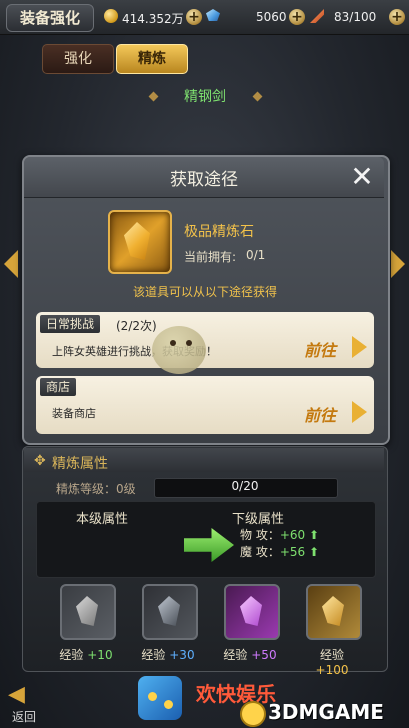 The height and width of the screenshot is (728, 409). I want to click on back-arrow-icon: ◀, so click(23, 695).